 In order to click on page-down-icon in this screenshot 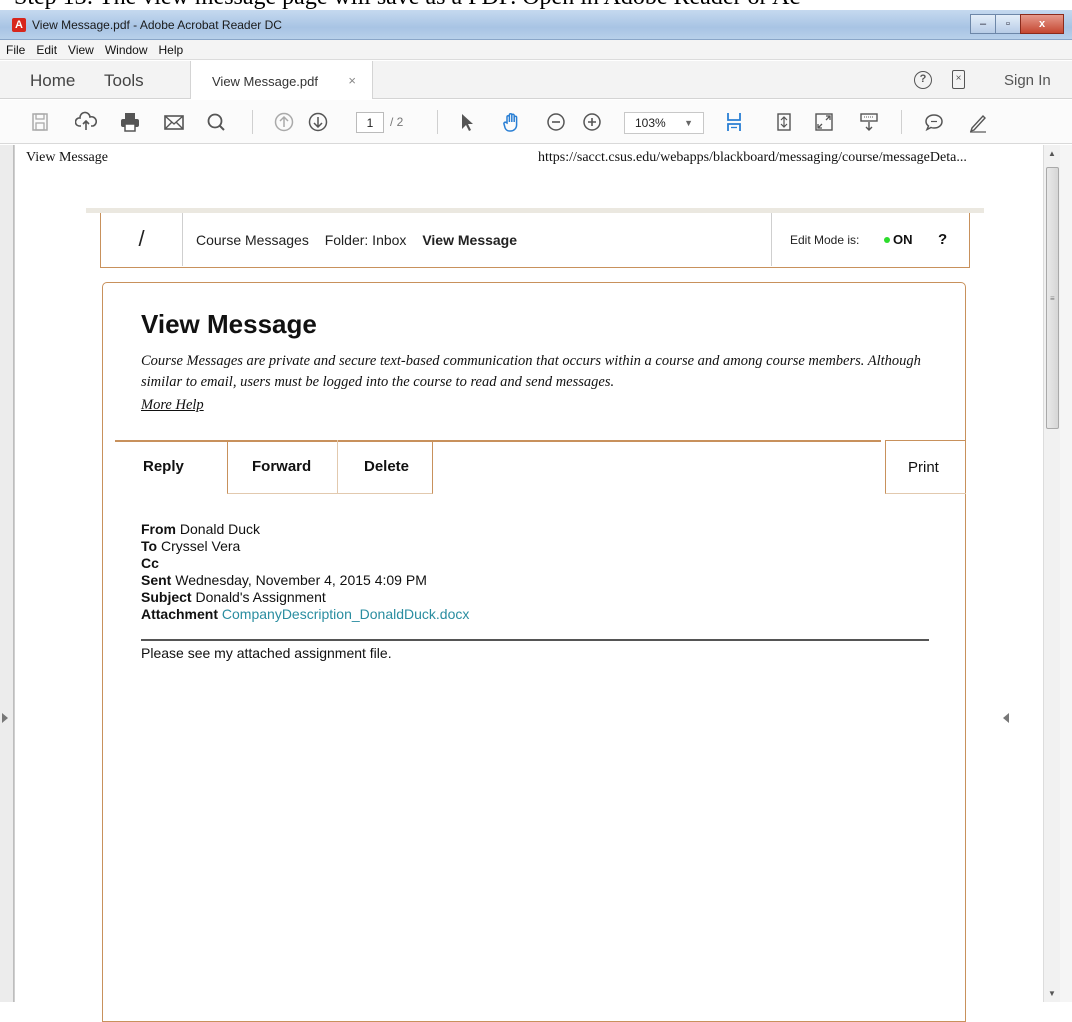, I will do `click(318, 122)`.